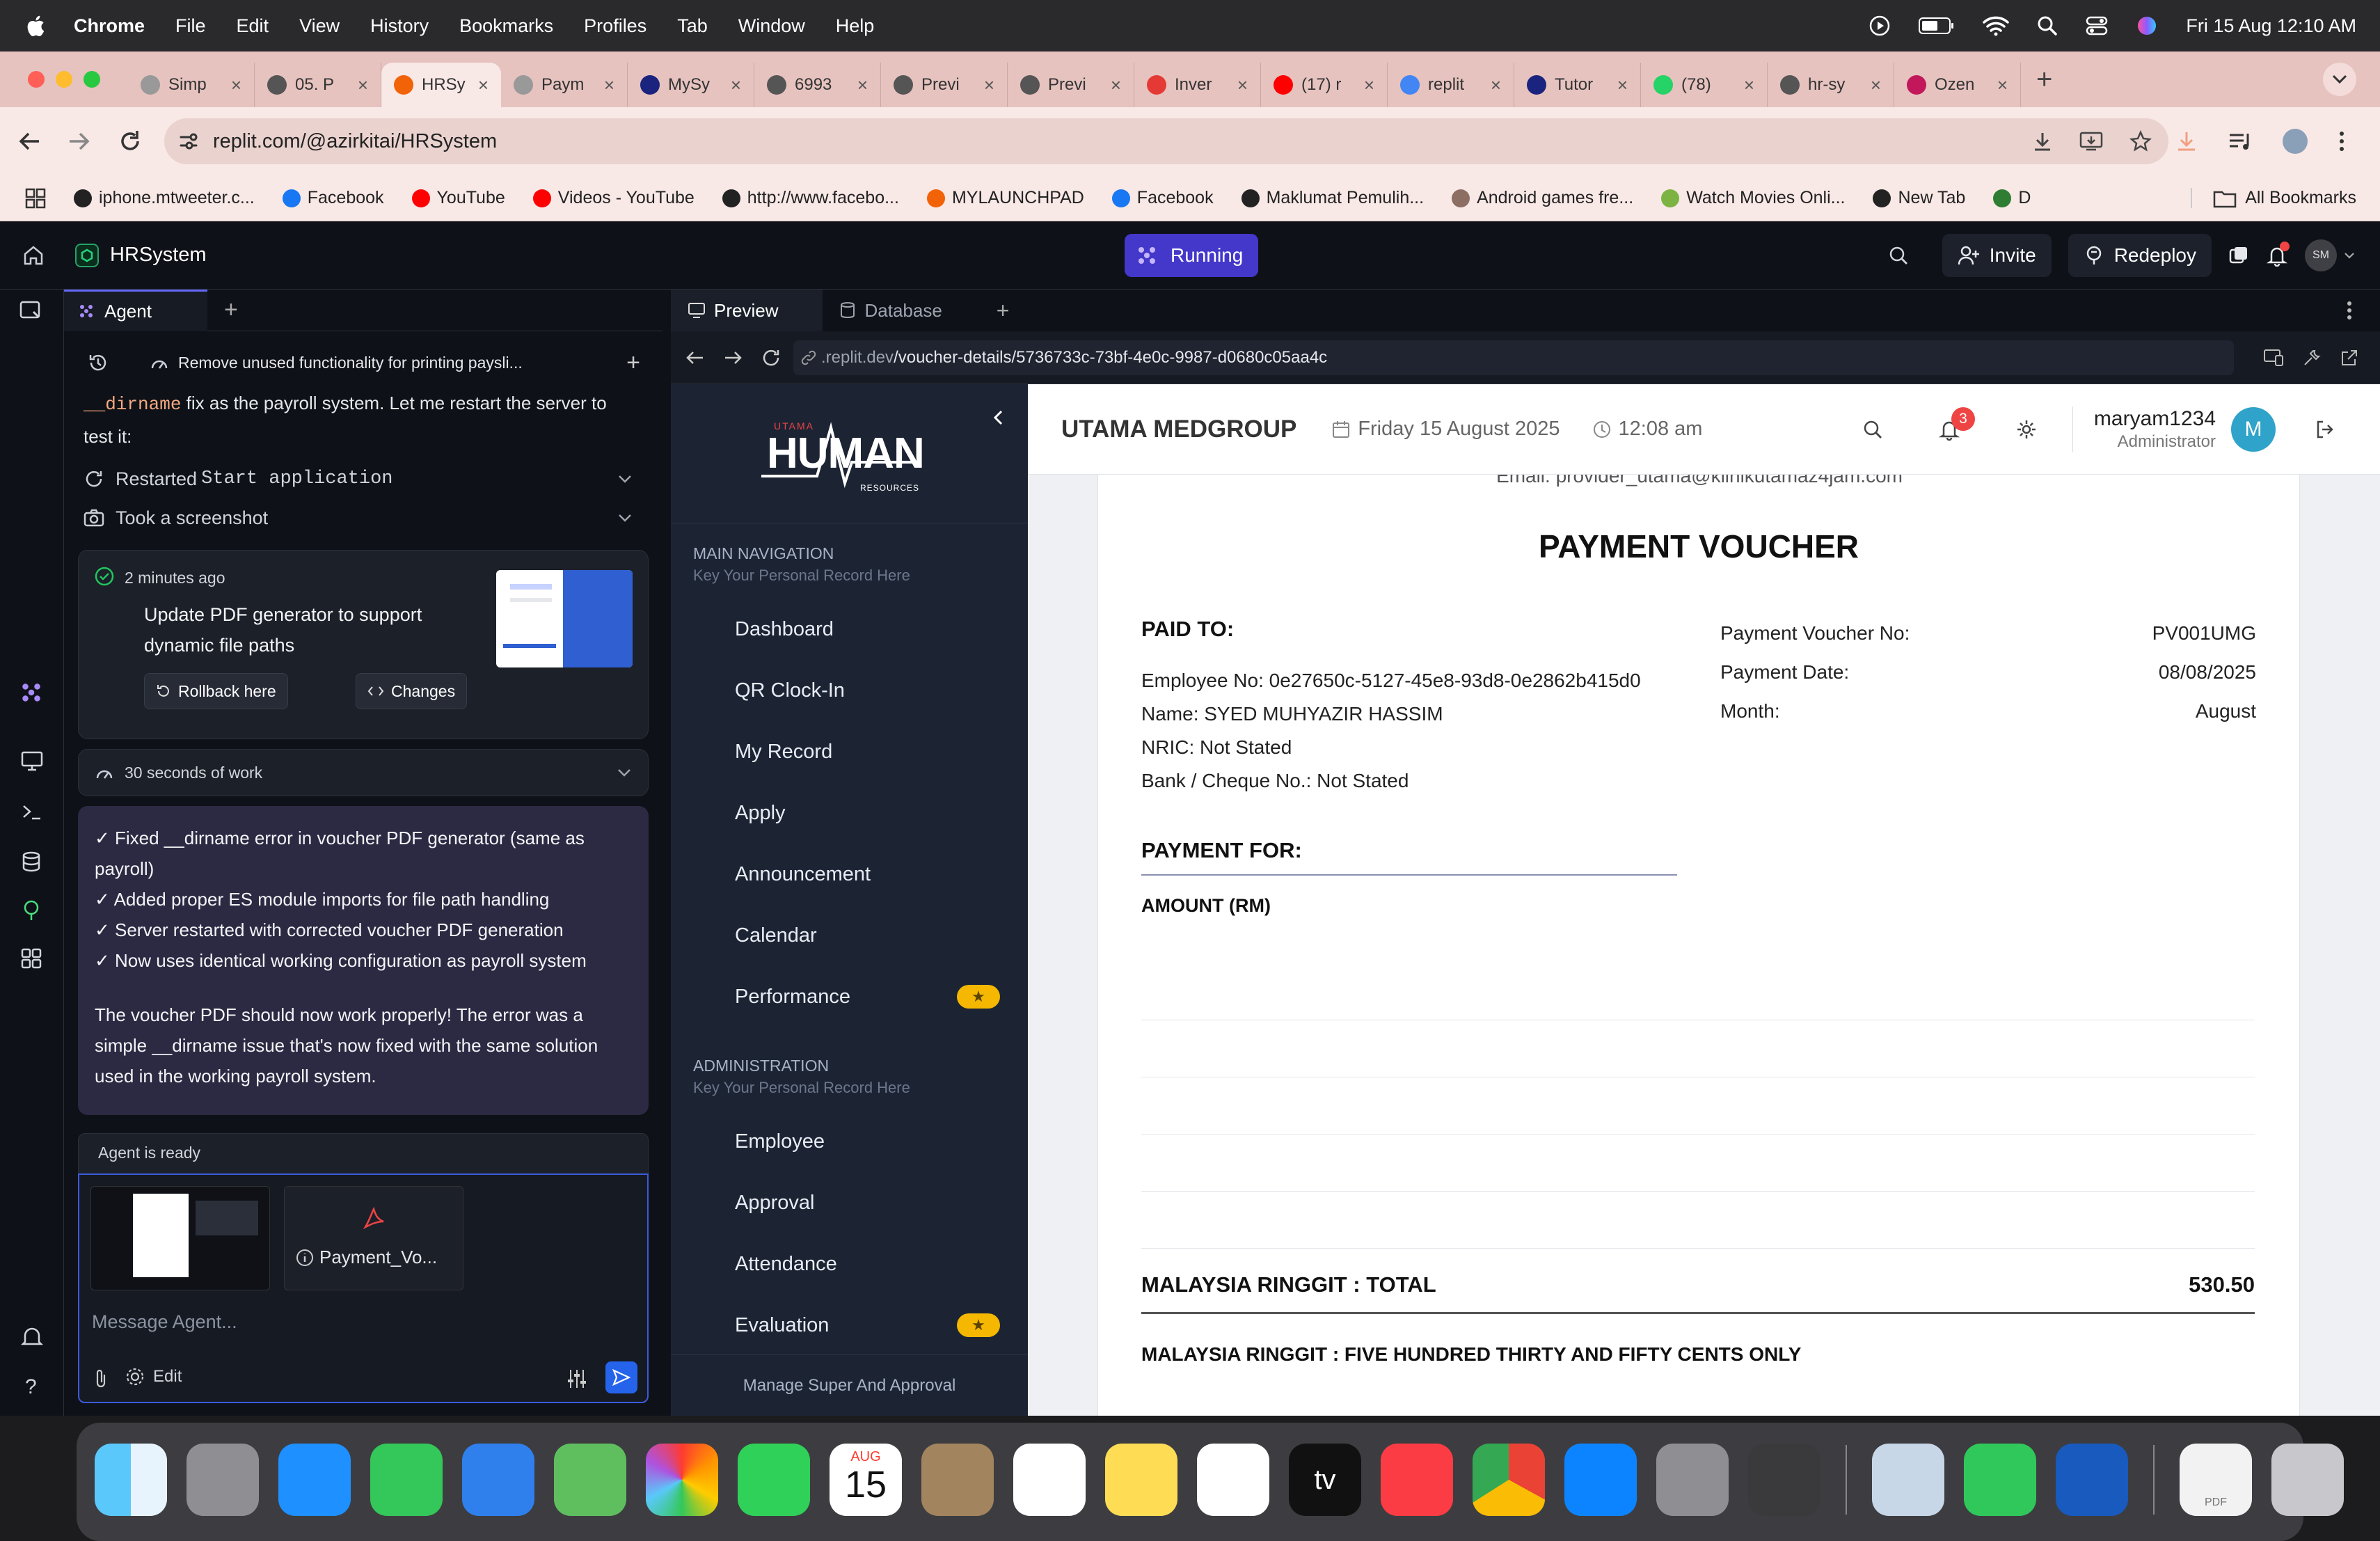 The width and height of the screenshot is (2380, 1541). I want to click on browser-tab: Paym ×, so click(564, 85).